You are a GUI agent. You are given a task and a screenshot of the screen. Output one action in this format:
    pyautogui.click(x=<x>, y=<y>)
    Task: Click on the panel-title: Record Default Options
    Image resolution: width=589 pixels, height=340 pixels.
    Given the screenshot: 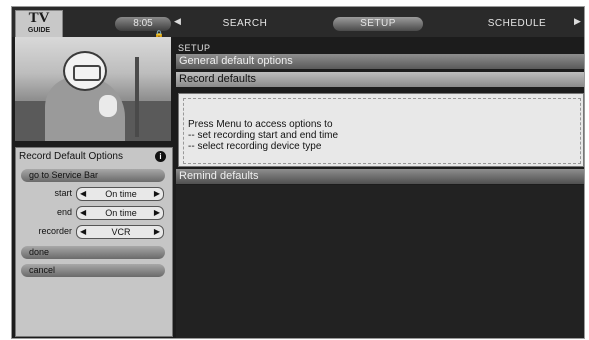 What is the action you would take?
    pyautogui.click(x=71, y=156)
    